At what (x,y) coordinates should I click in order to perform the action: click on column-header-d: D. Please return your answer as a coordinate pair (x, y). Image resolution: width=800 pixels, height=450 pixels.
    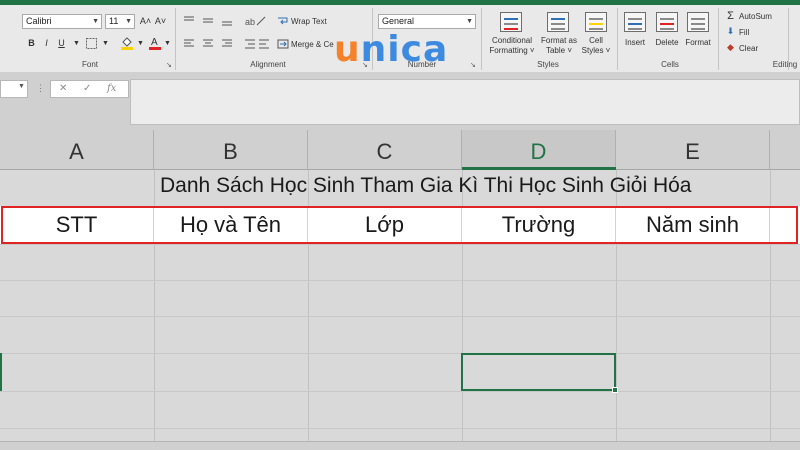
    Looking at the image, I should click on (539, 150).